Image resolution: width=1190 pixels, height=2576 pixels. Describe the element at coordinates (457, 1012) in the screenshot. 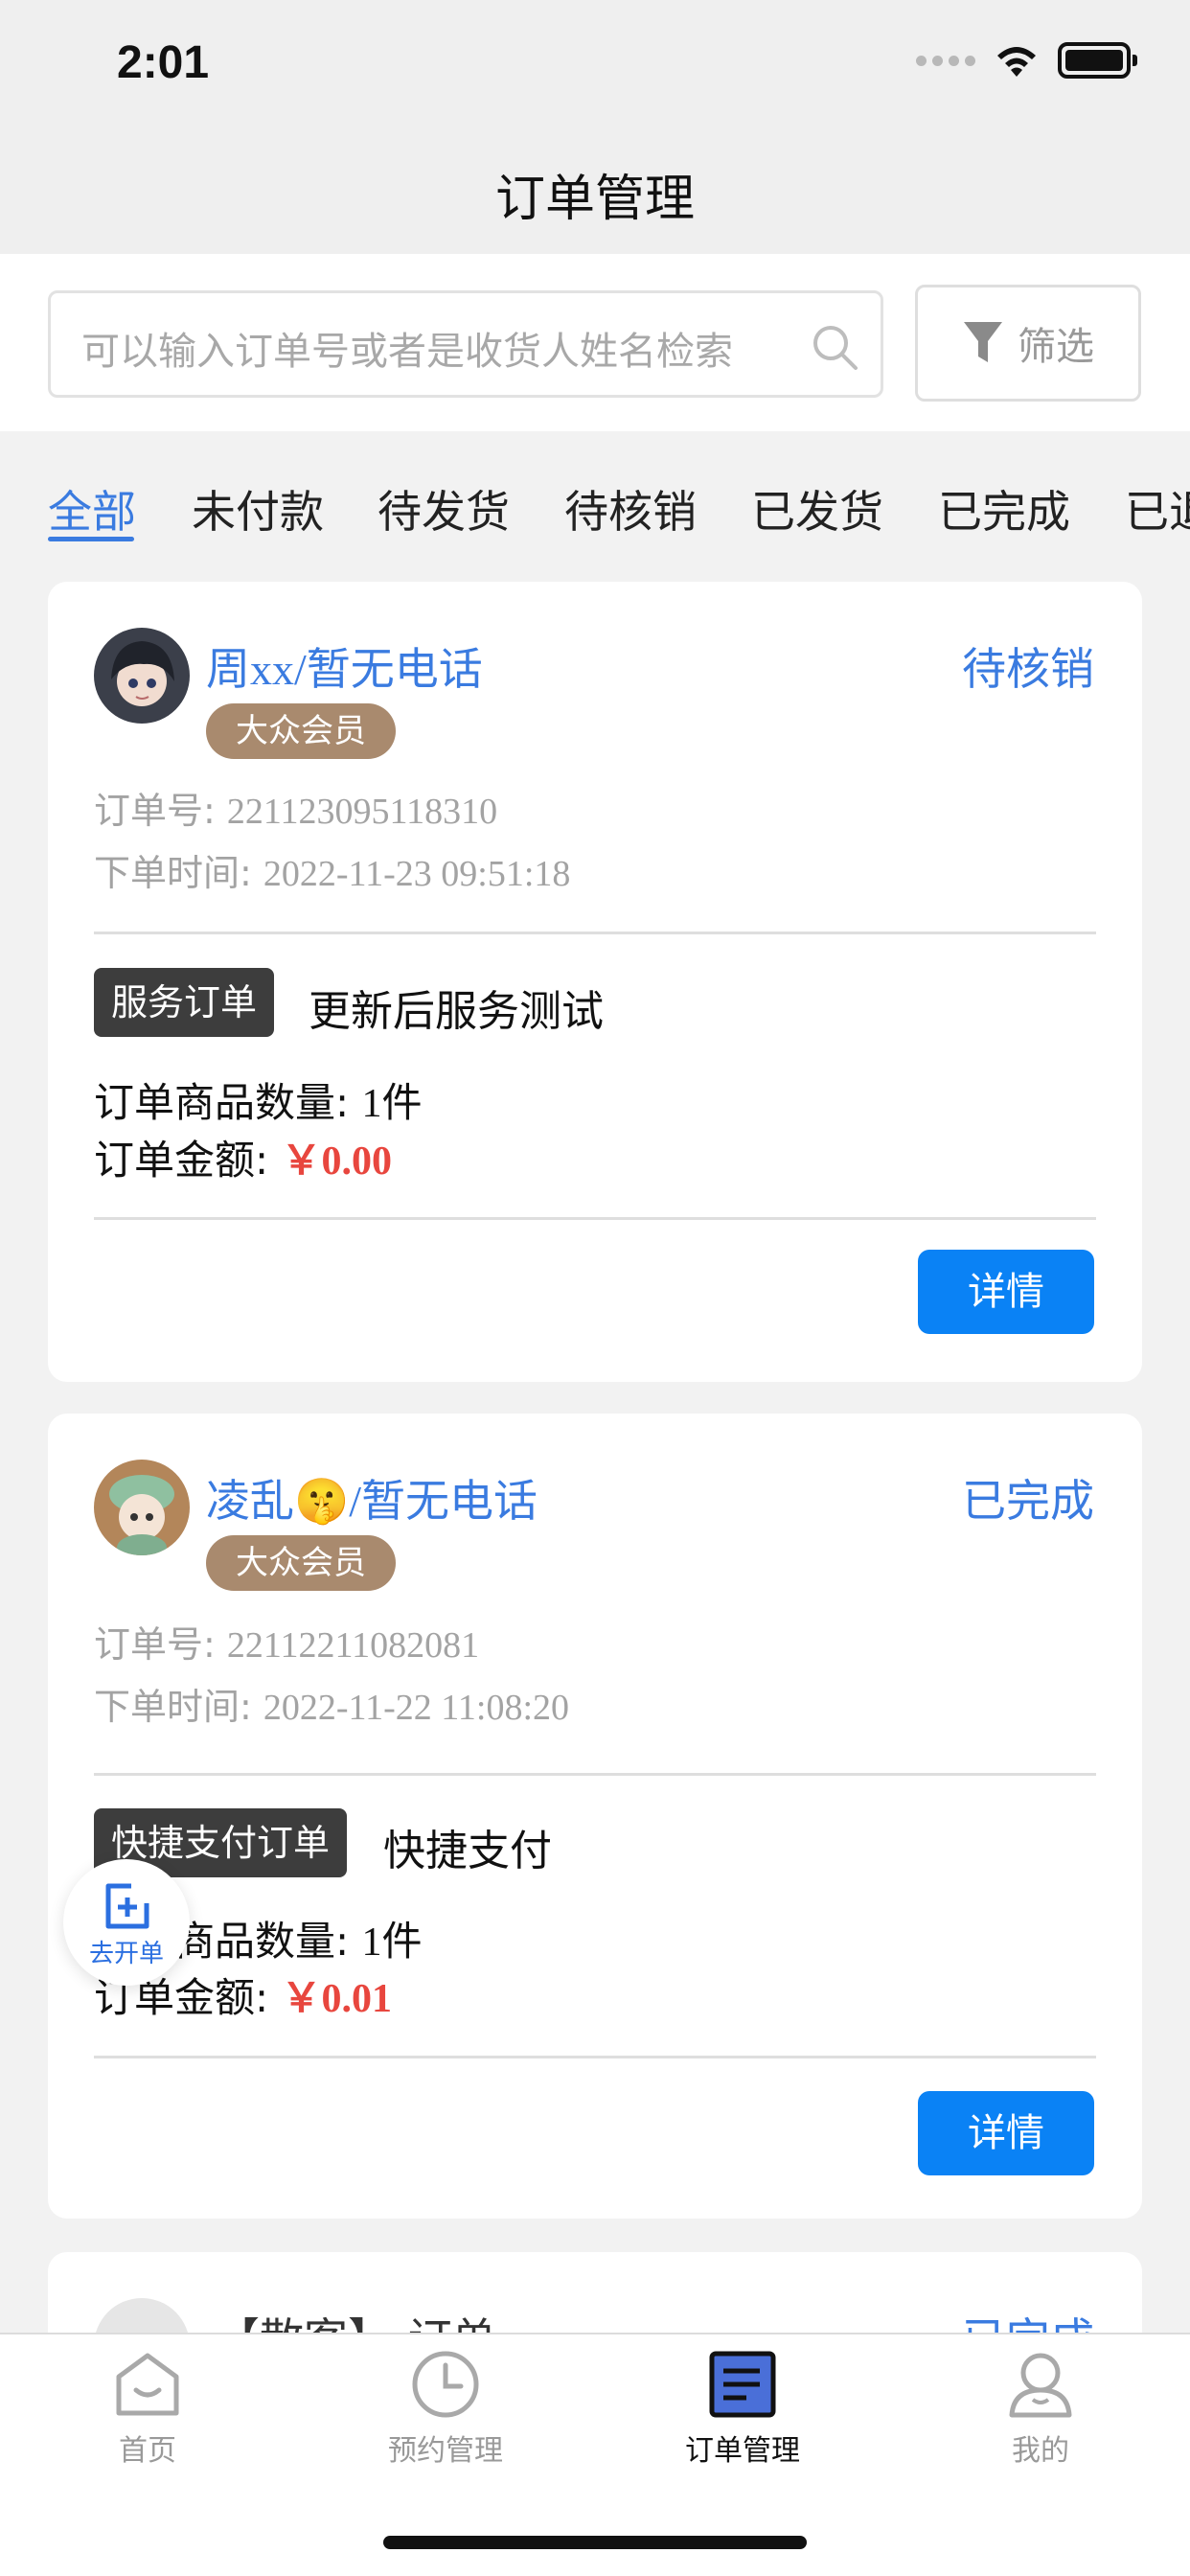

I see `product-name: 更新后服务测试` at that location.